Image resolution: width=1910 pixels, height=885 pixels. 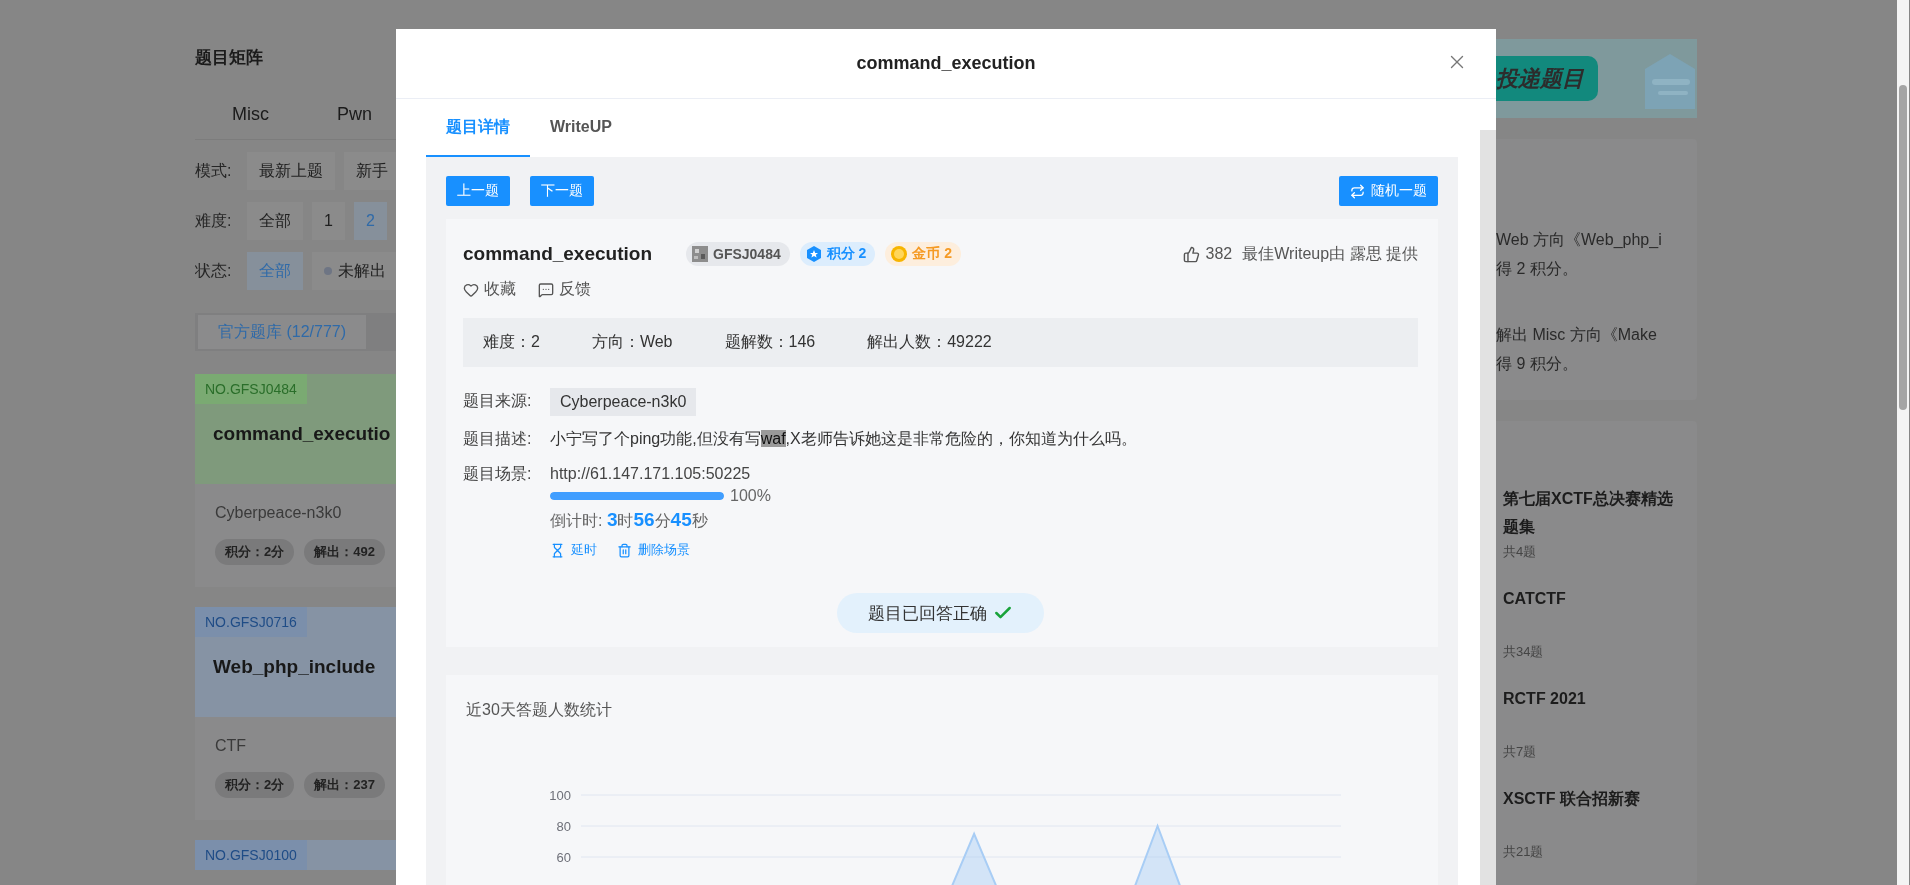 I want to click on modal-title: command_execution, so click(x=946, y=63).